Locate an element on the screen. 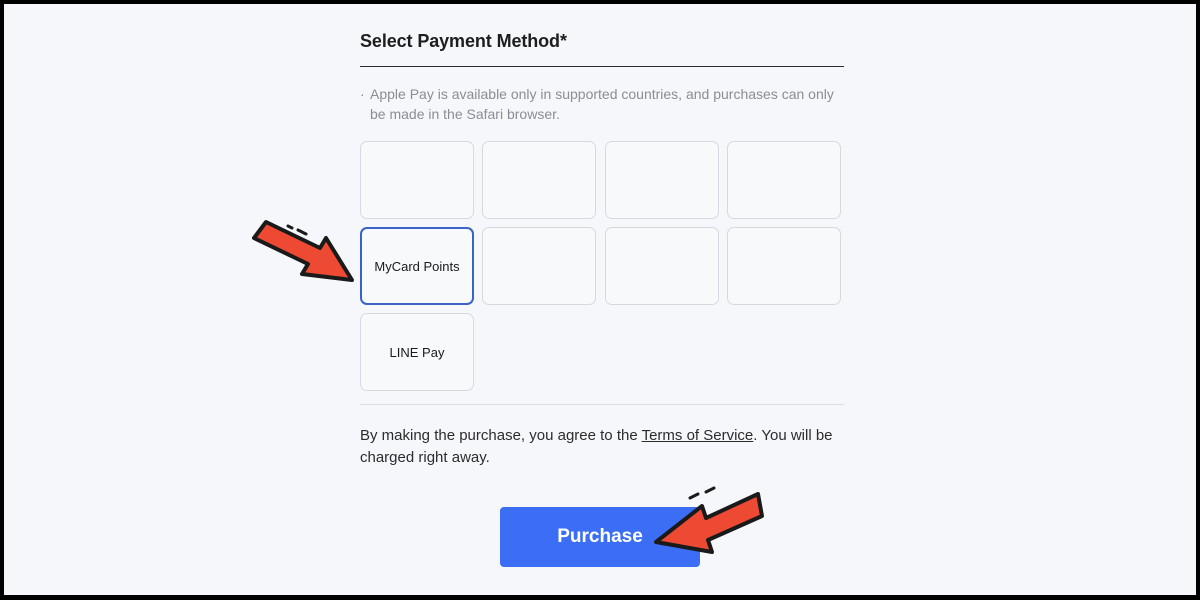  payment-option-mycard-points: MyCard Points is located at coordinates (417, 266).